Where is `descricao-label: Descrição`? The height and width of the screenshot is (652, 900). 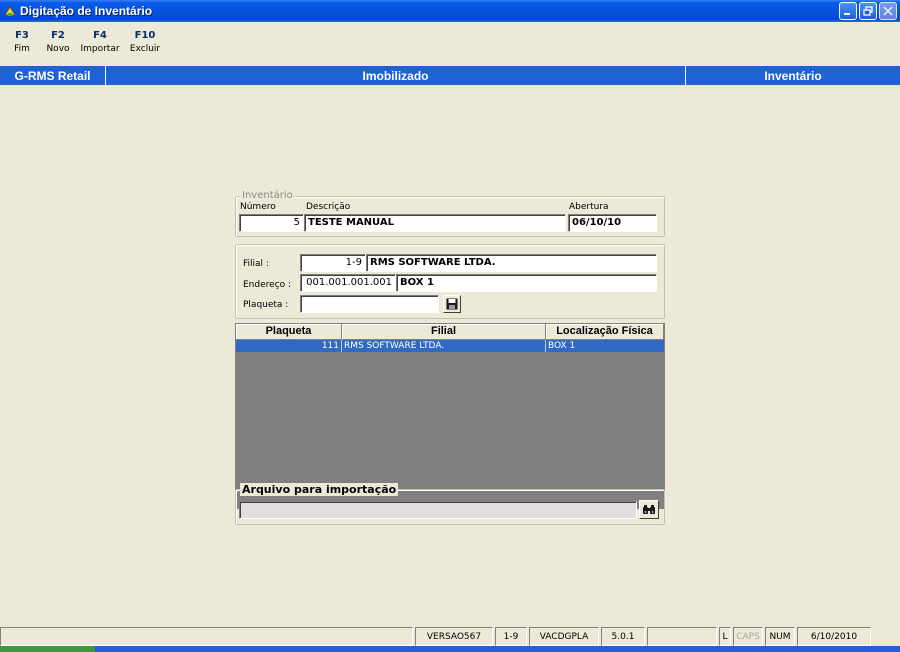
descricao-label: Descrição is located at coordinates (328, 207).